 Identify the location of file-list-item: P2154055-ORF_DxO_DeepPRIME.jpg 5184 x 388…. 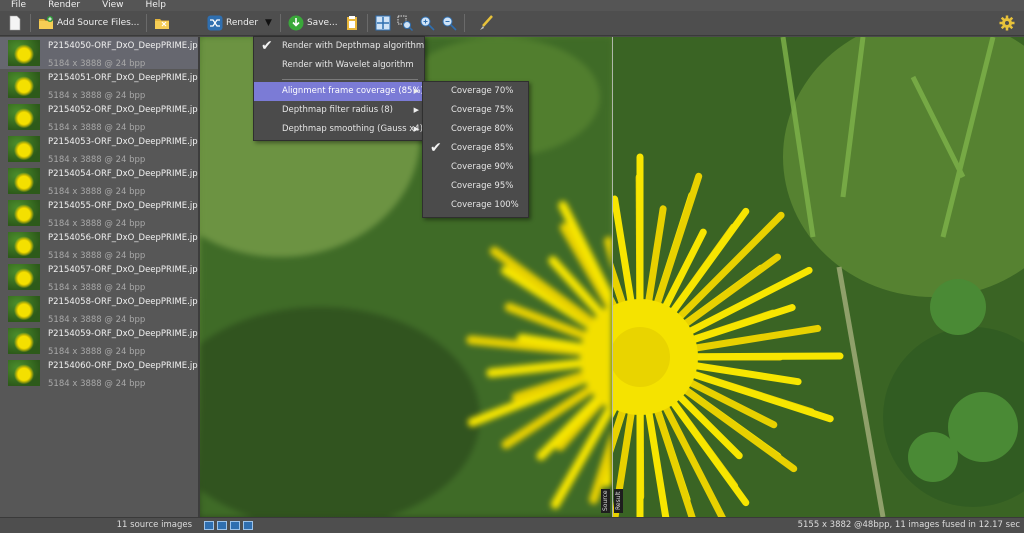
(101, 213).